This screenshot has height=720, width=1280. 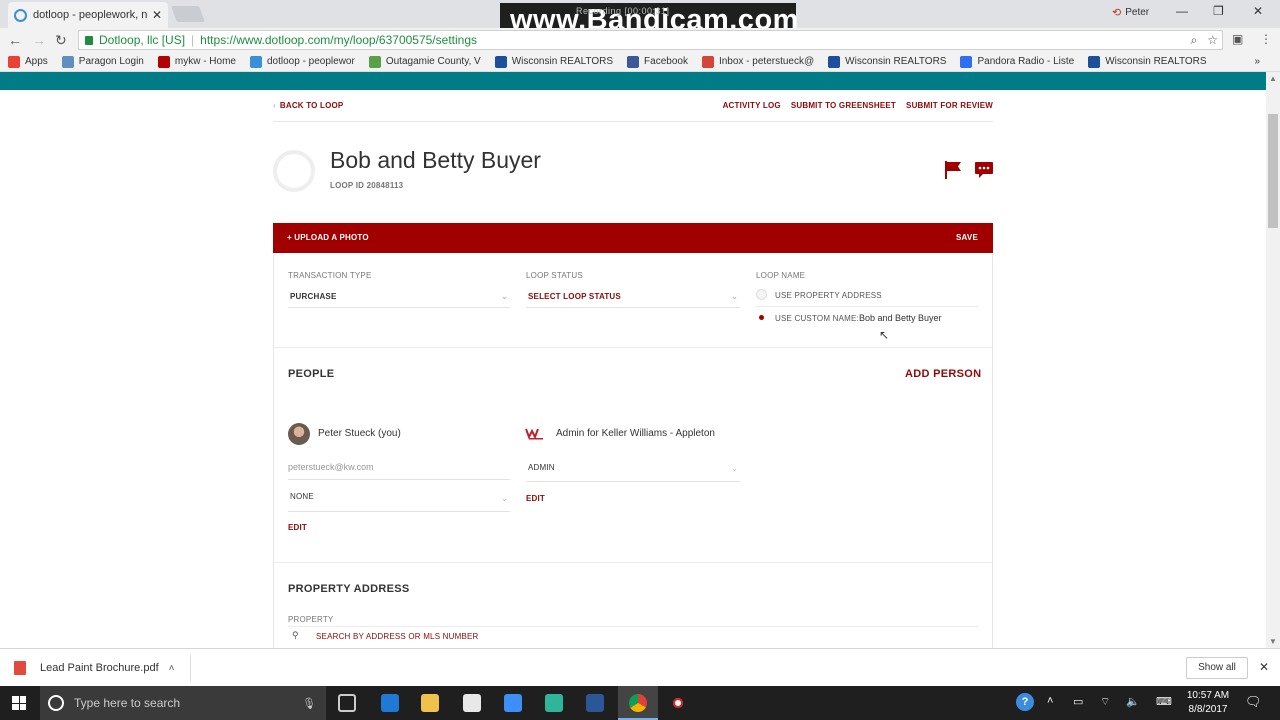 I want to click on search-icon: ⌕, so click(x=1194, y=40).